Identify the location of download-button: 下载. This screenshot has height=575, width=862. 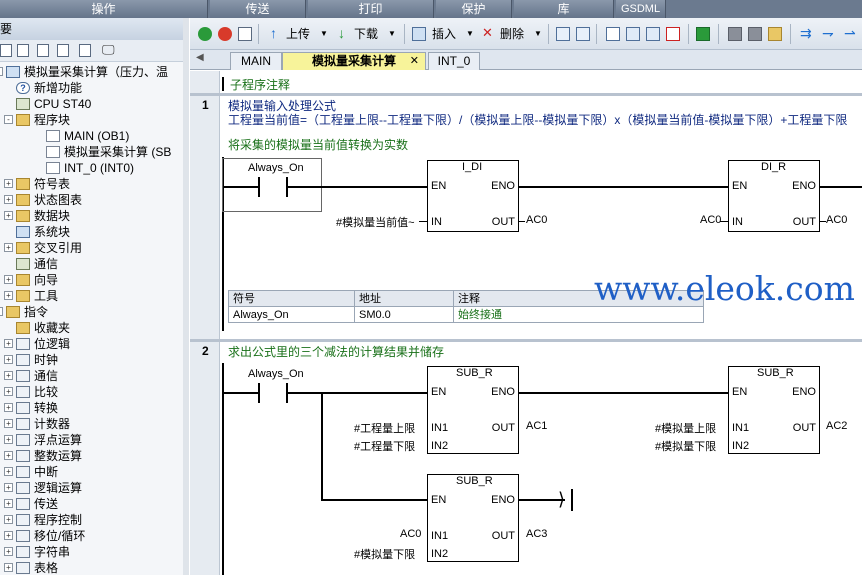
(366, 34).